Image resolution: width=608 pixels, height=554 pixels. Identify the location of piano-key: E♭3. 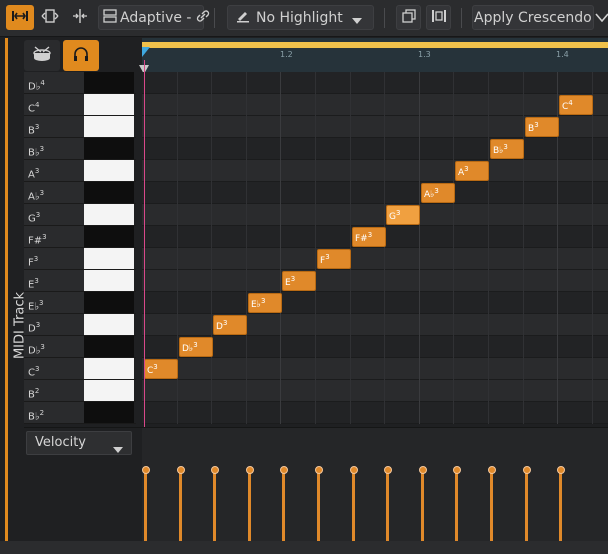
(80, 303).